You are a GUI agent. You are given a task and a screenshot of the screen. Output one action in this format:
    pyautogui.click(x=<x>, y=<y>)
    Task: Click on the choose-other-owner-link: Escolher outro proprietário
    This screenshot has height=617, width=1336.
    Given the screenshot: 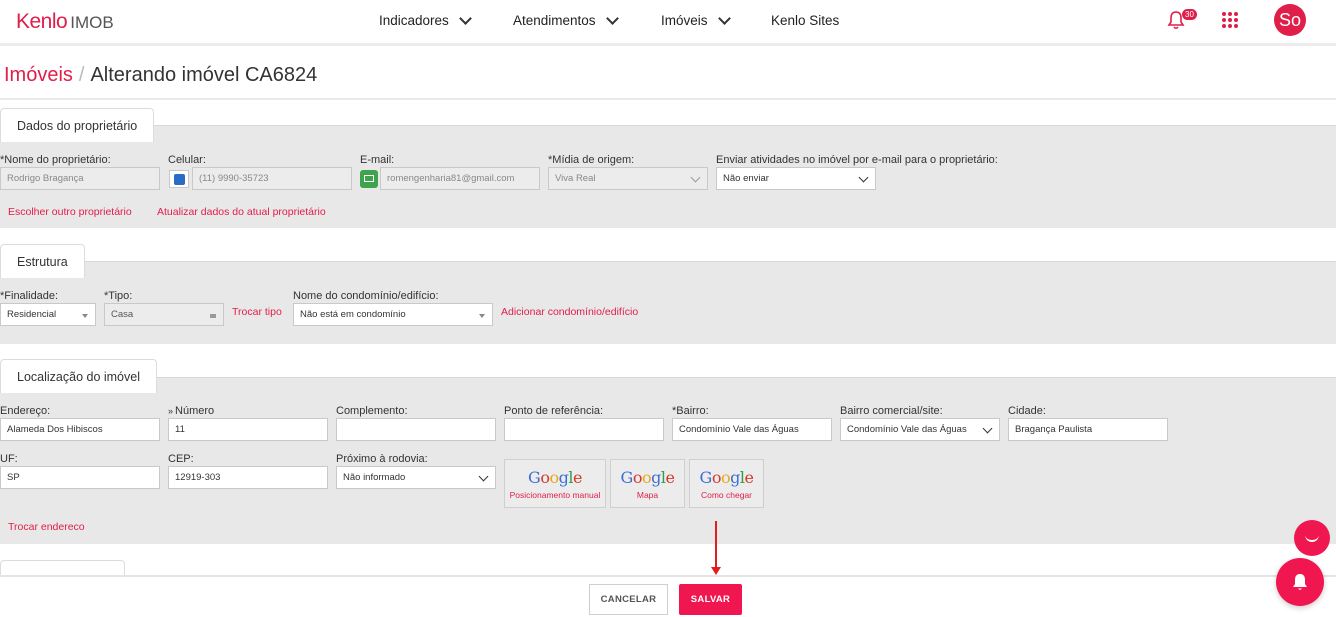 What is the action you would take?
    pyautogui.click(x=70, y=212)
    